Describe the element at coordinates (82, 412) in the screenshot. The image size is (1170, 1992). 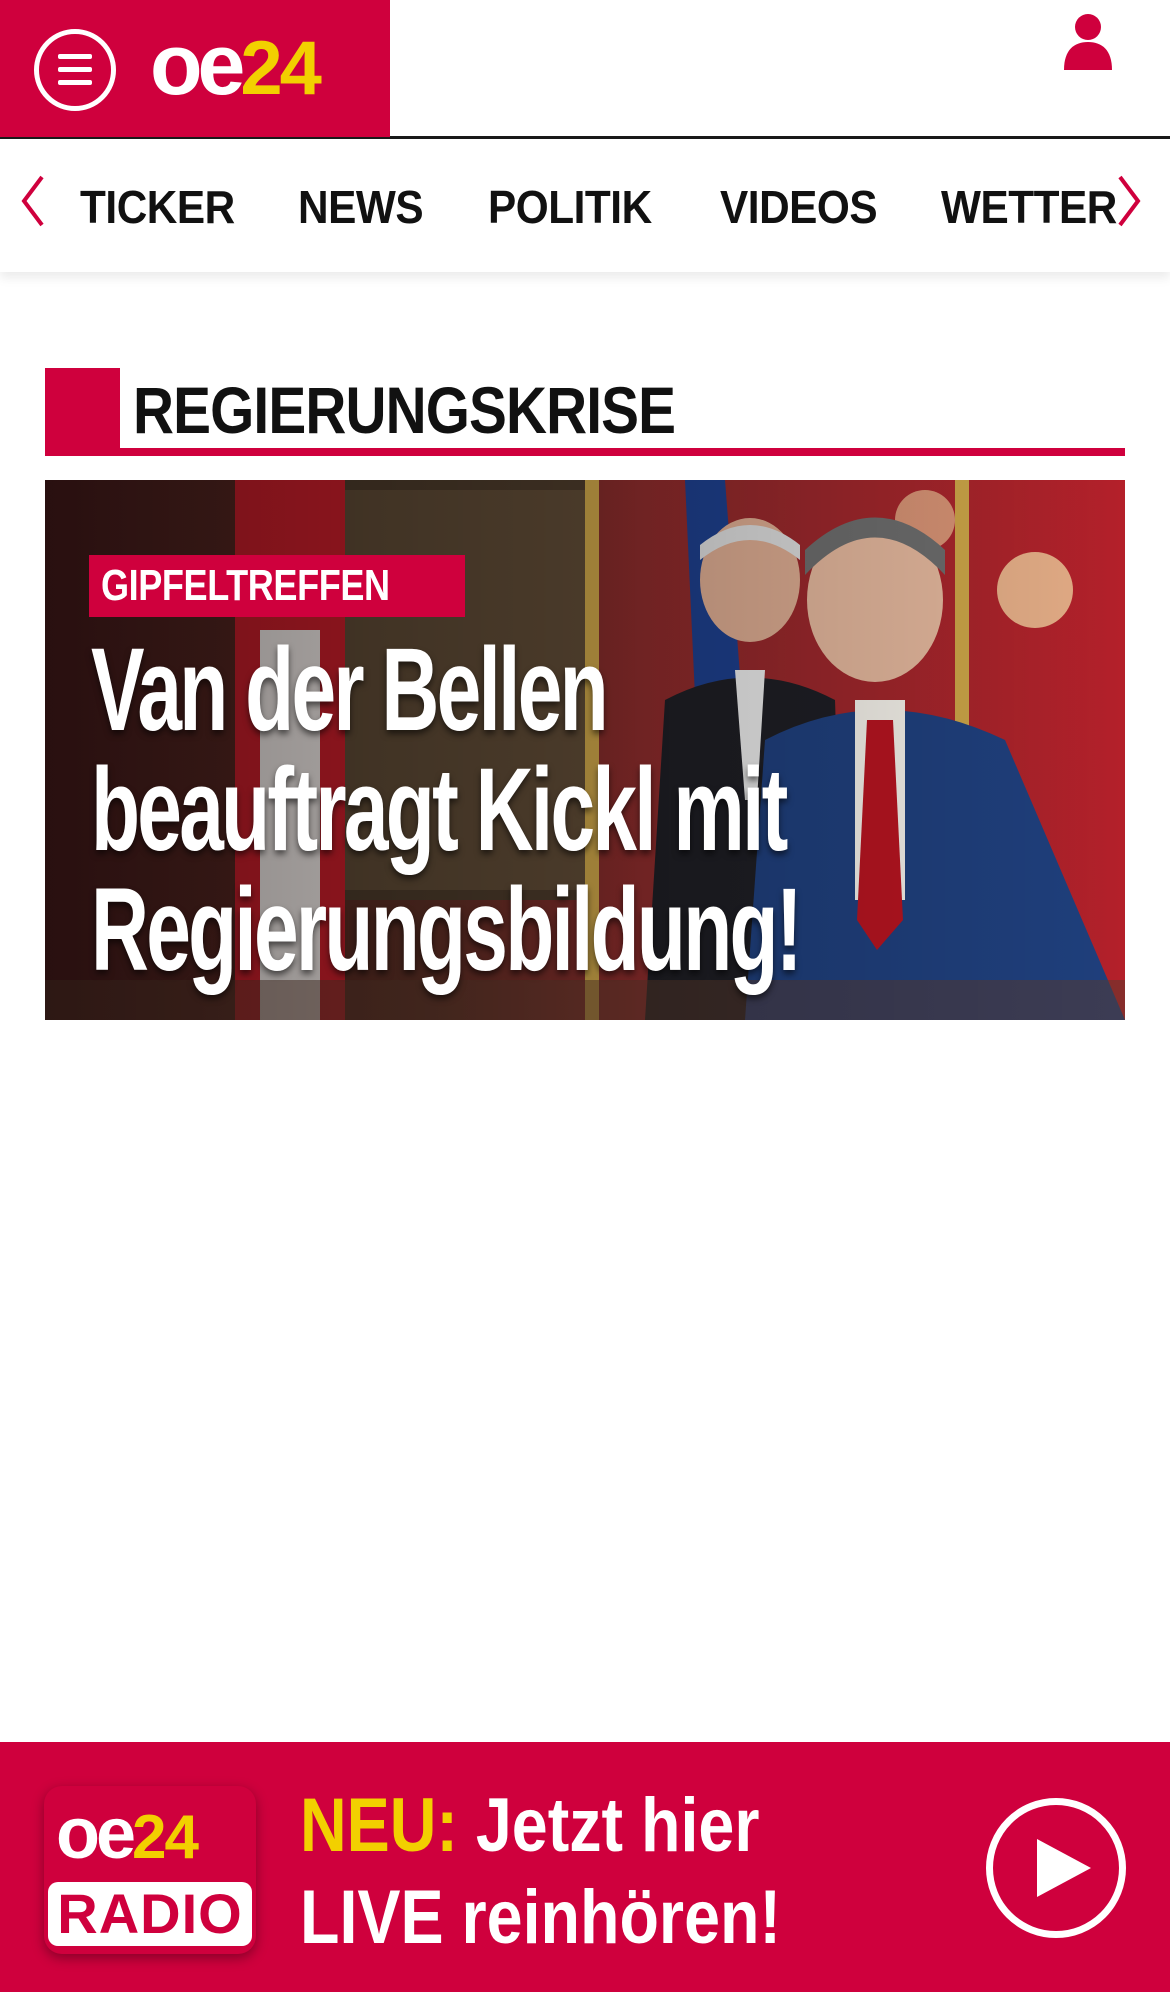
I see `section-marker` at that location.